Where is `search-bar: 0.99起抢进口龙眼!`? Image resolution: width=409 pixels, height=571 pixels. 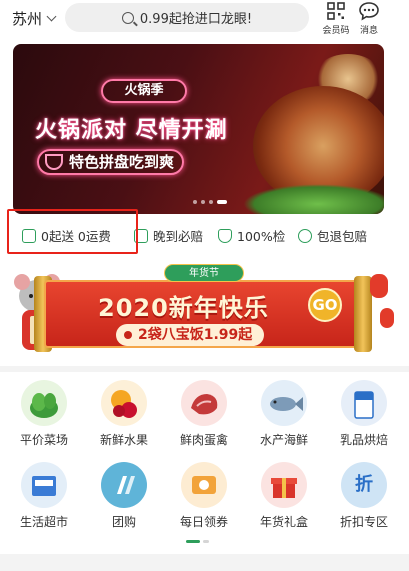
search-bar: 0.99起抢进口龙眼! is located at coordinates (187, 17).